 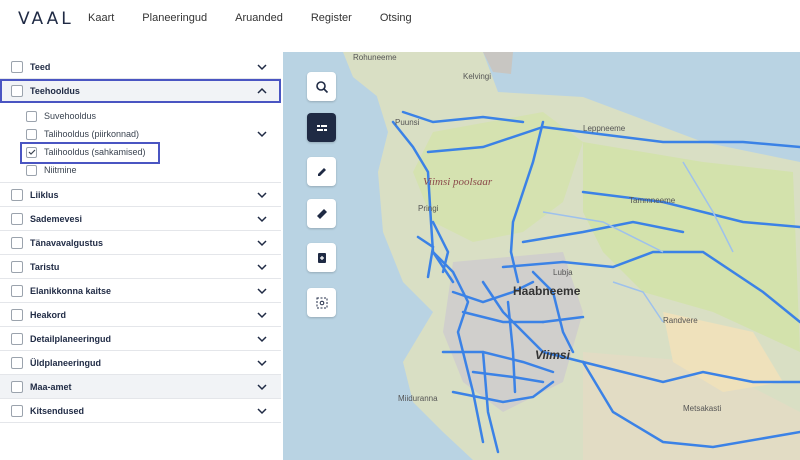 I want to click on map-label-randvere: Randvere, so click(x=680, y=320).